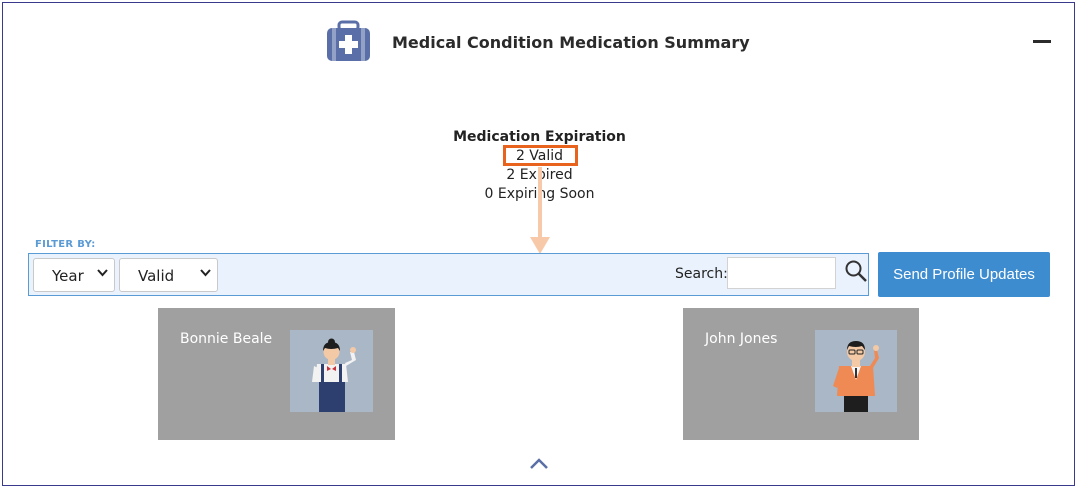 This screenshot has width=1079, height=490. I want to click on status-select-value: Valid, so click(156, 276).